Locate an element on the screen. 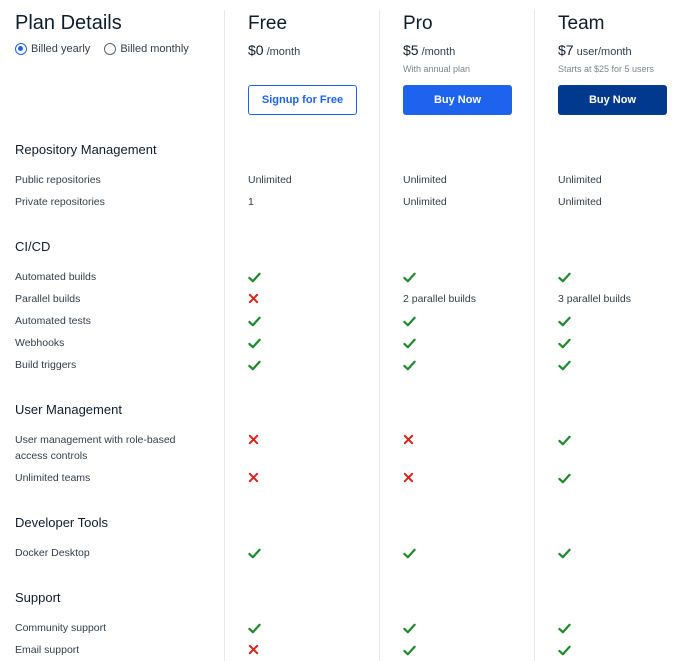 The width and height of the screenshot is (678, 661). feature-label: Private repositories is located at coordinates (60, 202).